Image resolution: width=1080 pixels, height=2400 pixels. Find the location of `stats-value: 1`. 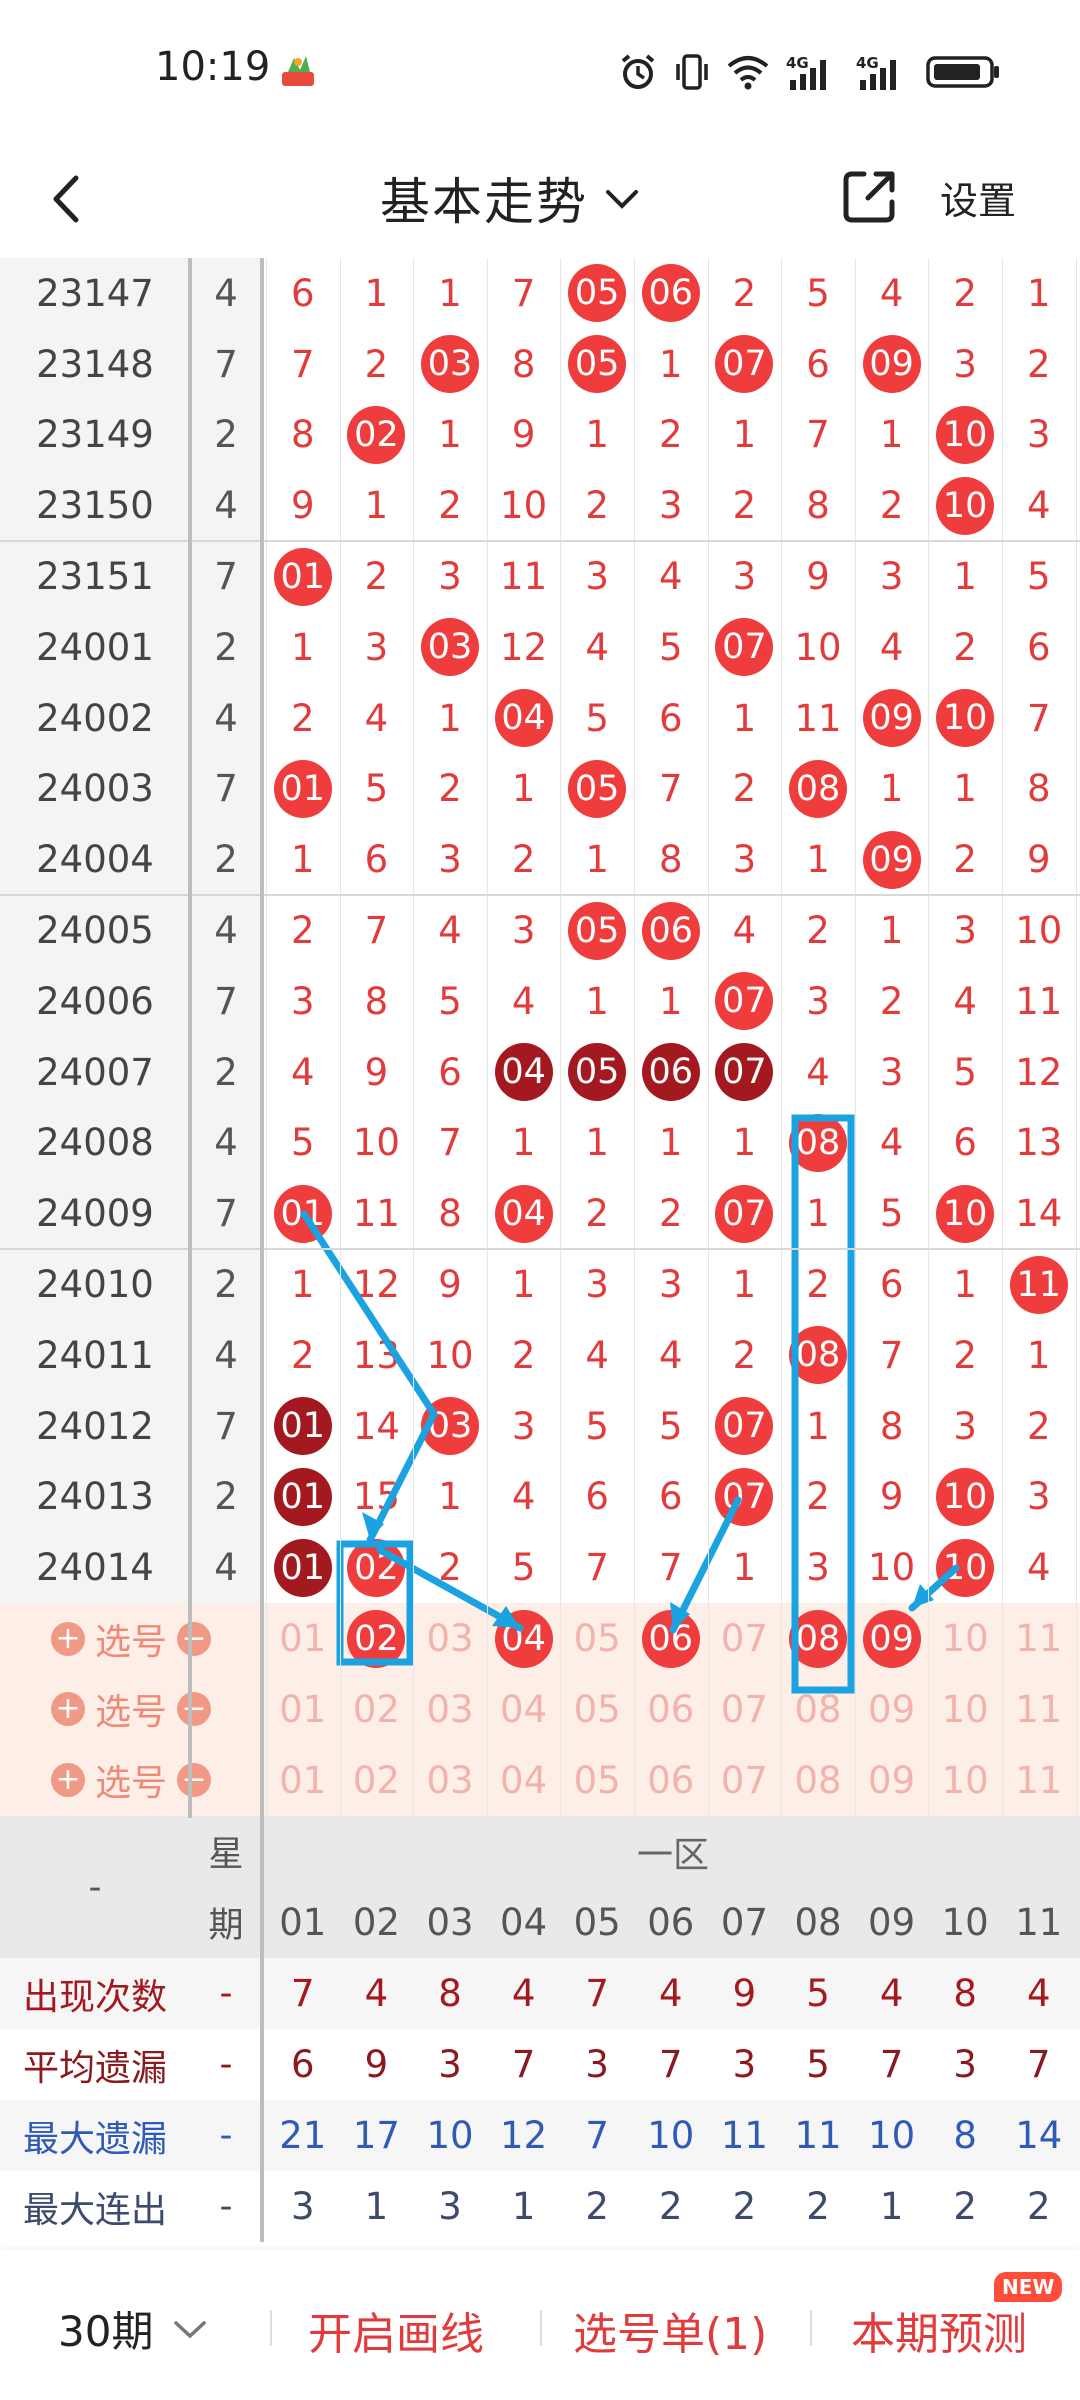

stats-value: 1 is located at coordinates (376, 2206).